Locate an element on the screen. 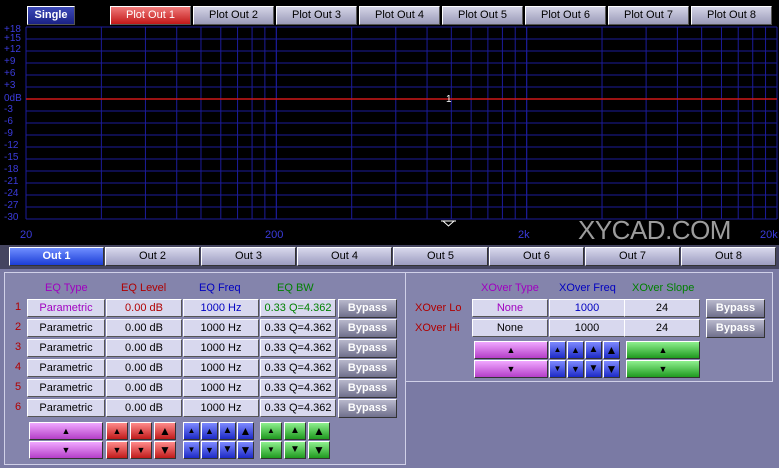 This screenshot has height=468, width=779. xover-freq-down-1-button: ▼ is located at coordinates (557, 369).